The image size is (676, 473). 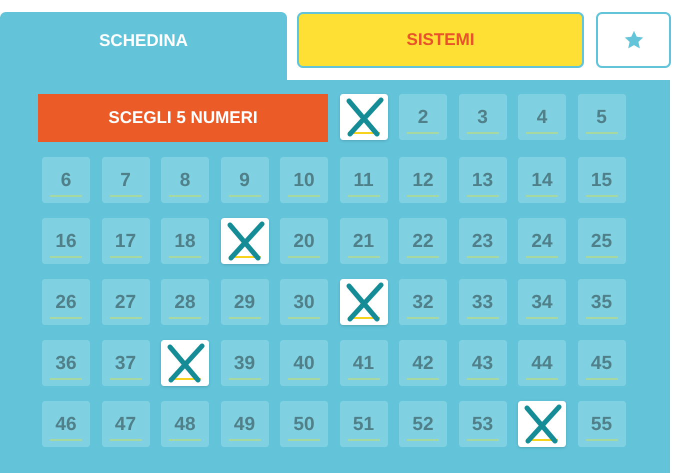 I want to click on number-cell: 10, so click(x=304, y=180).